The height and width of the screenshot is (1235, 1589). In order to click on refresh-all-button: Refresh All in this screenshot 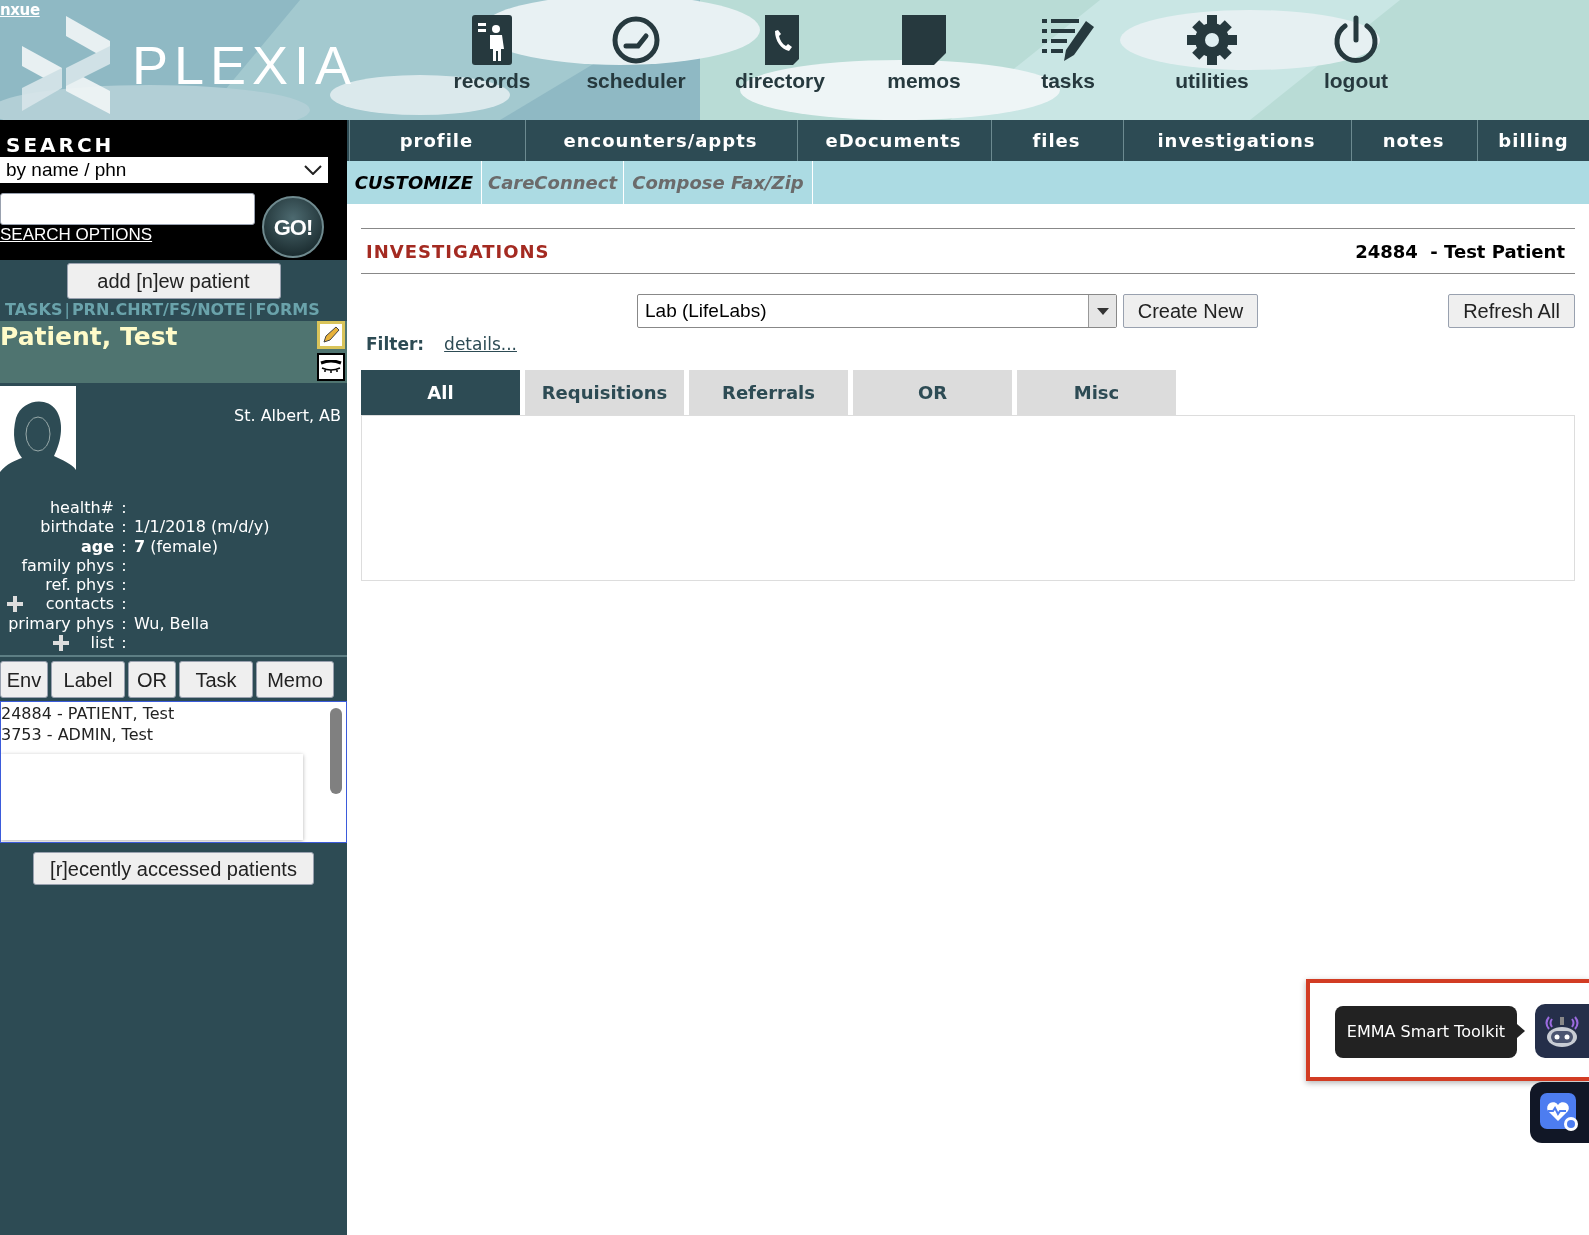, I will do `click(1511, 311)`.